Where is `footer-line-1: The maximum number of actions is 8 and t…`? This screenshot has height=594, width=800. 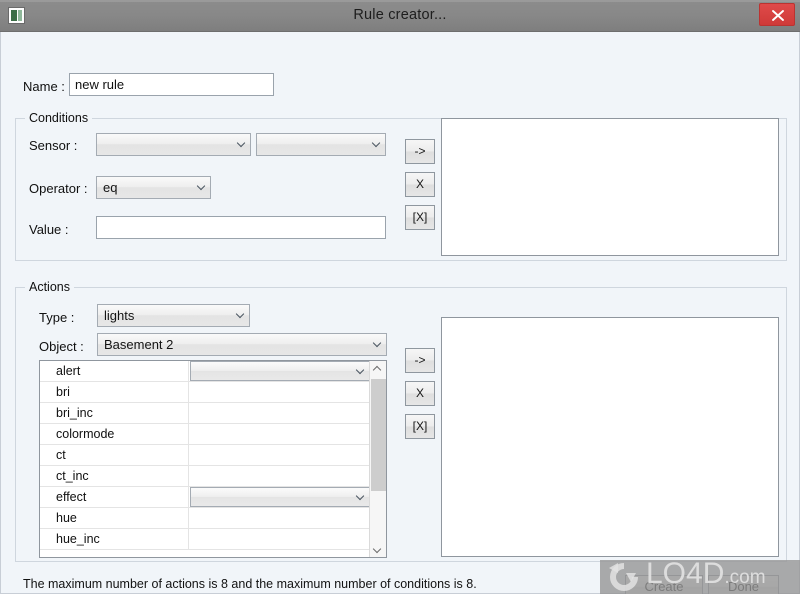 footer-line-1: The maximum number of actions is 8 and t… is located at coordinates (250, 584).